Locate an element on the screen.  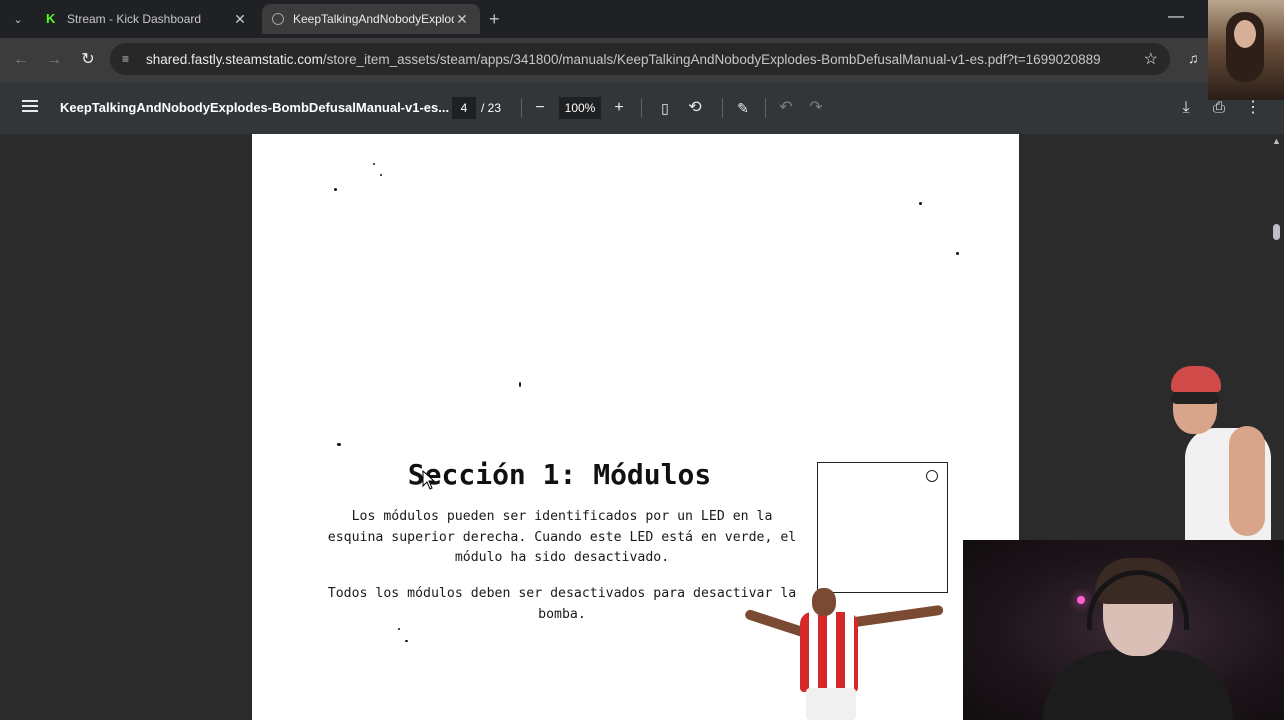
print-icon: ⎙ is located at coordinates (1219, 108).